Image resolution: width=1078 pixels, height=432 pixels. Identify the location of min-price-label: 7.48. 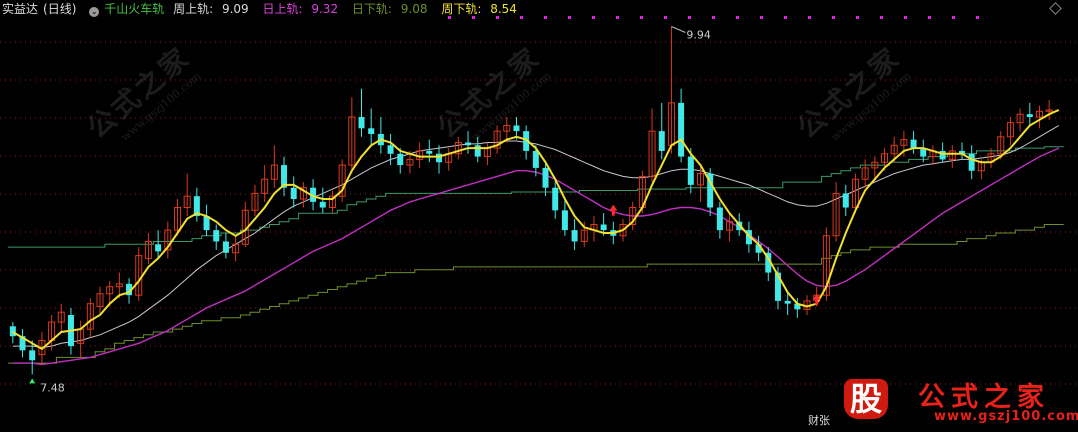
(52, 387).